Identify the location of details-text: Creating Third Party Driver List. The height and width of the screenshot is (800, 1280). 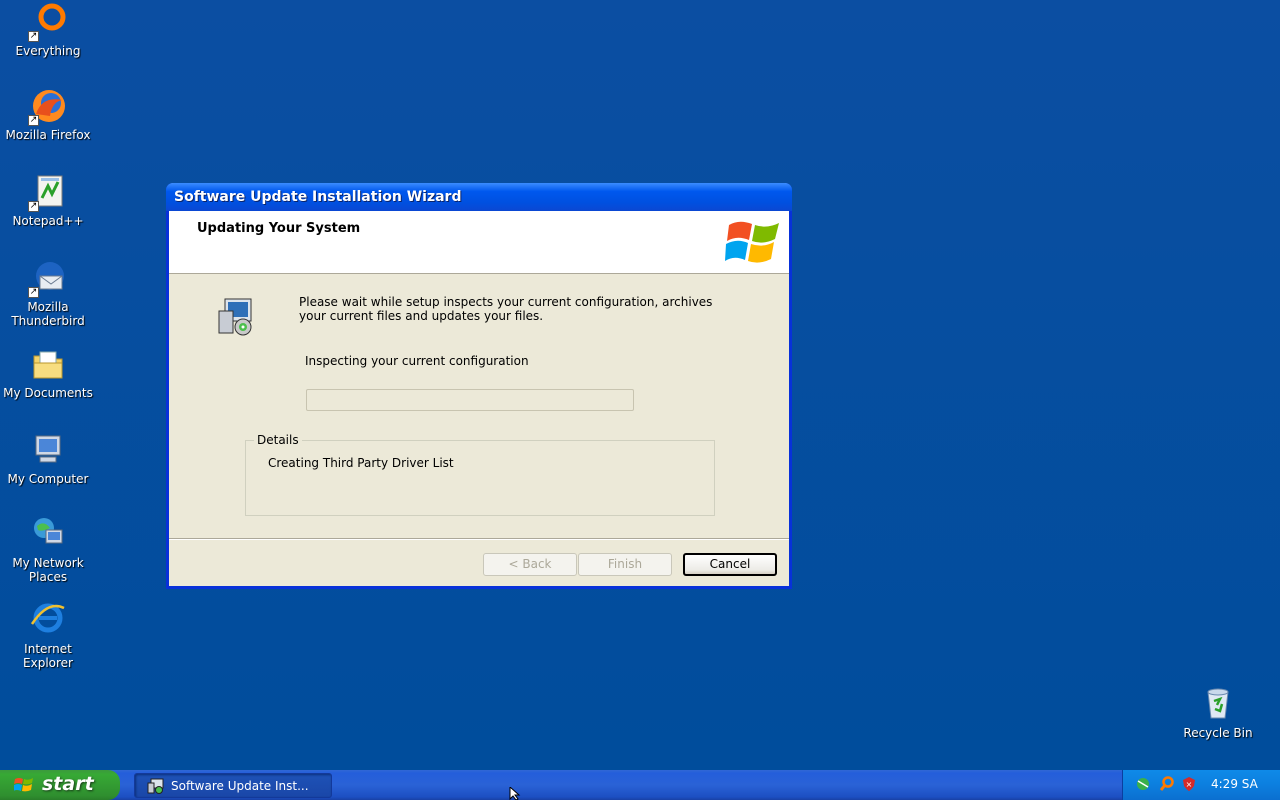
(361, 463).